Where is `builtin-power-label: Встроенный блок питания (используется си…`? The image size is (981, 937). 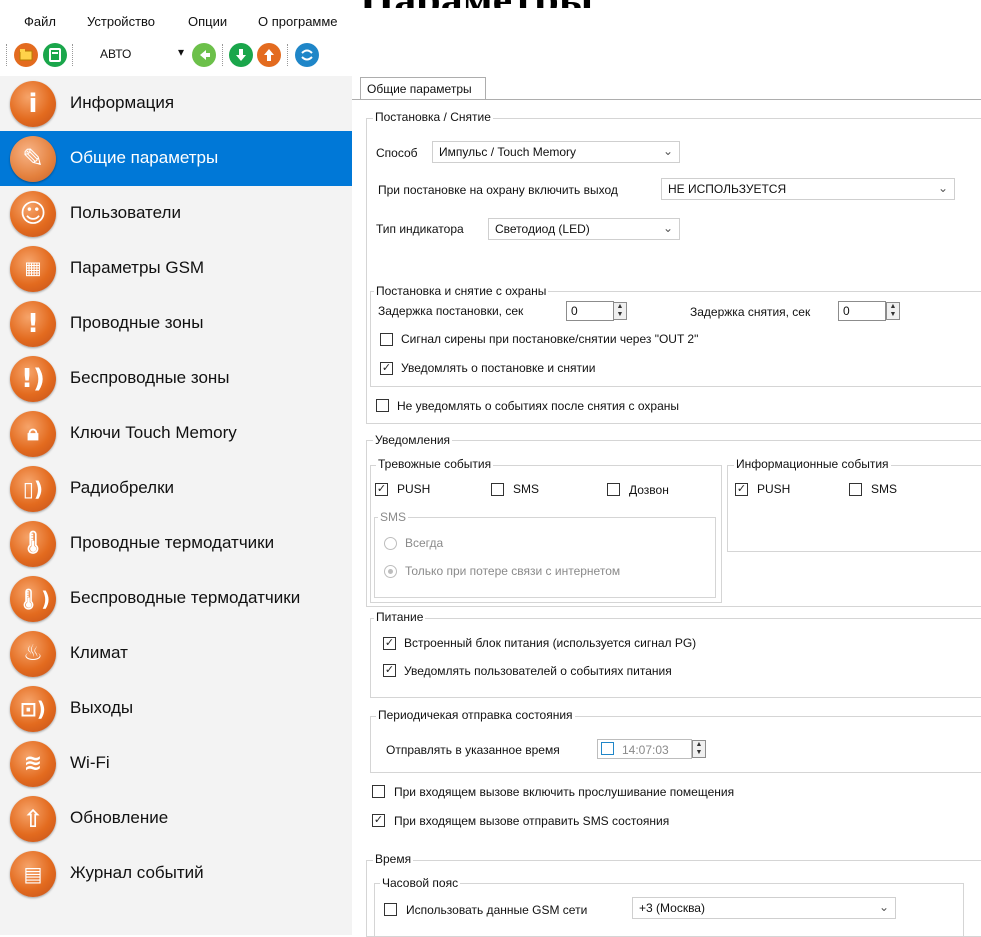 builtin-power-label: Встроенный блок питания (используется си… is located at coordinates (550, 643).